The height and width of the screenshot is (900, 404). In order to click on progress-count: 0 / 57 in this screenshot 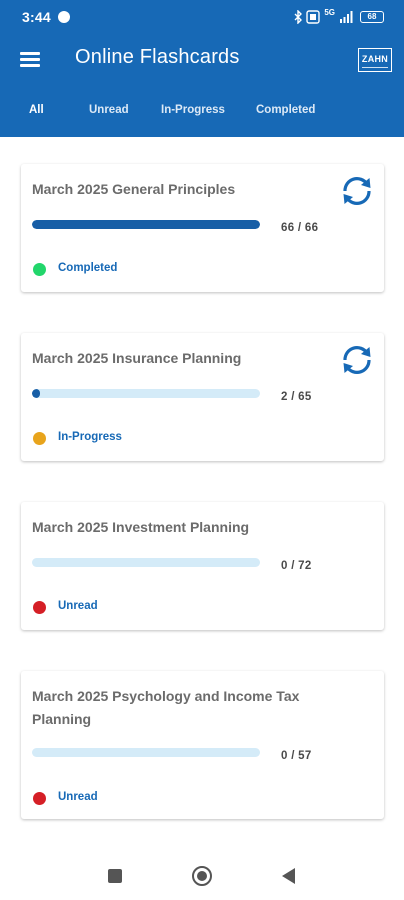, I will do `click(296, 756)`.